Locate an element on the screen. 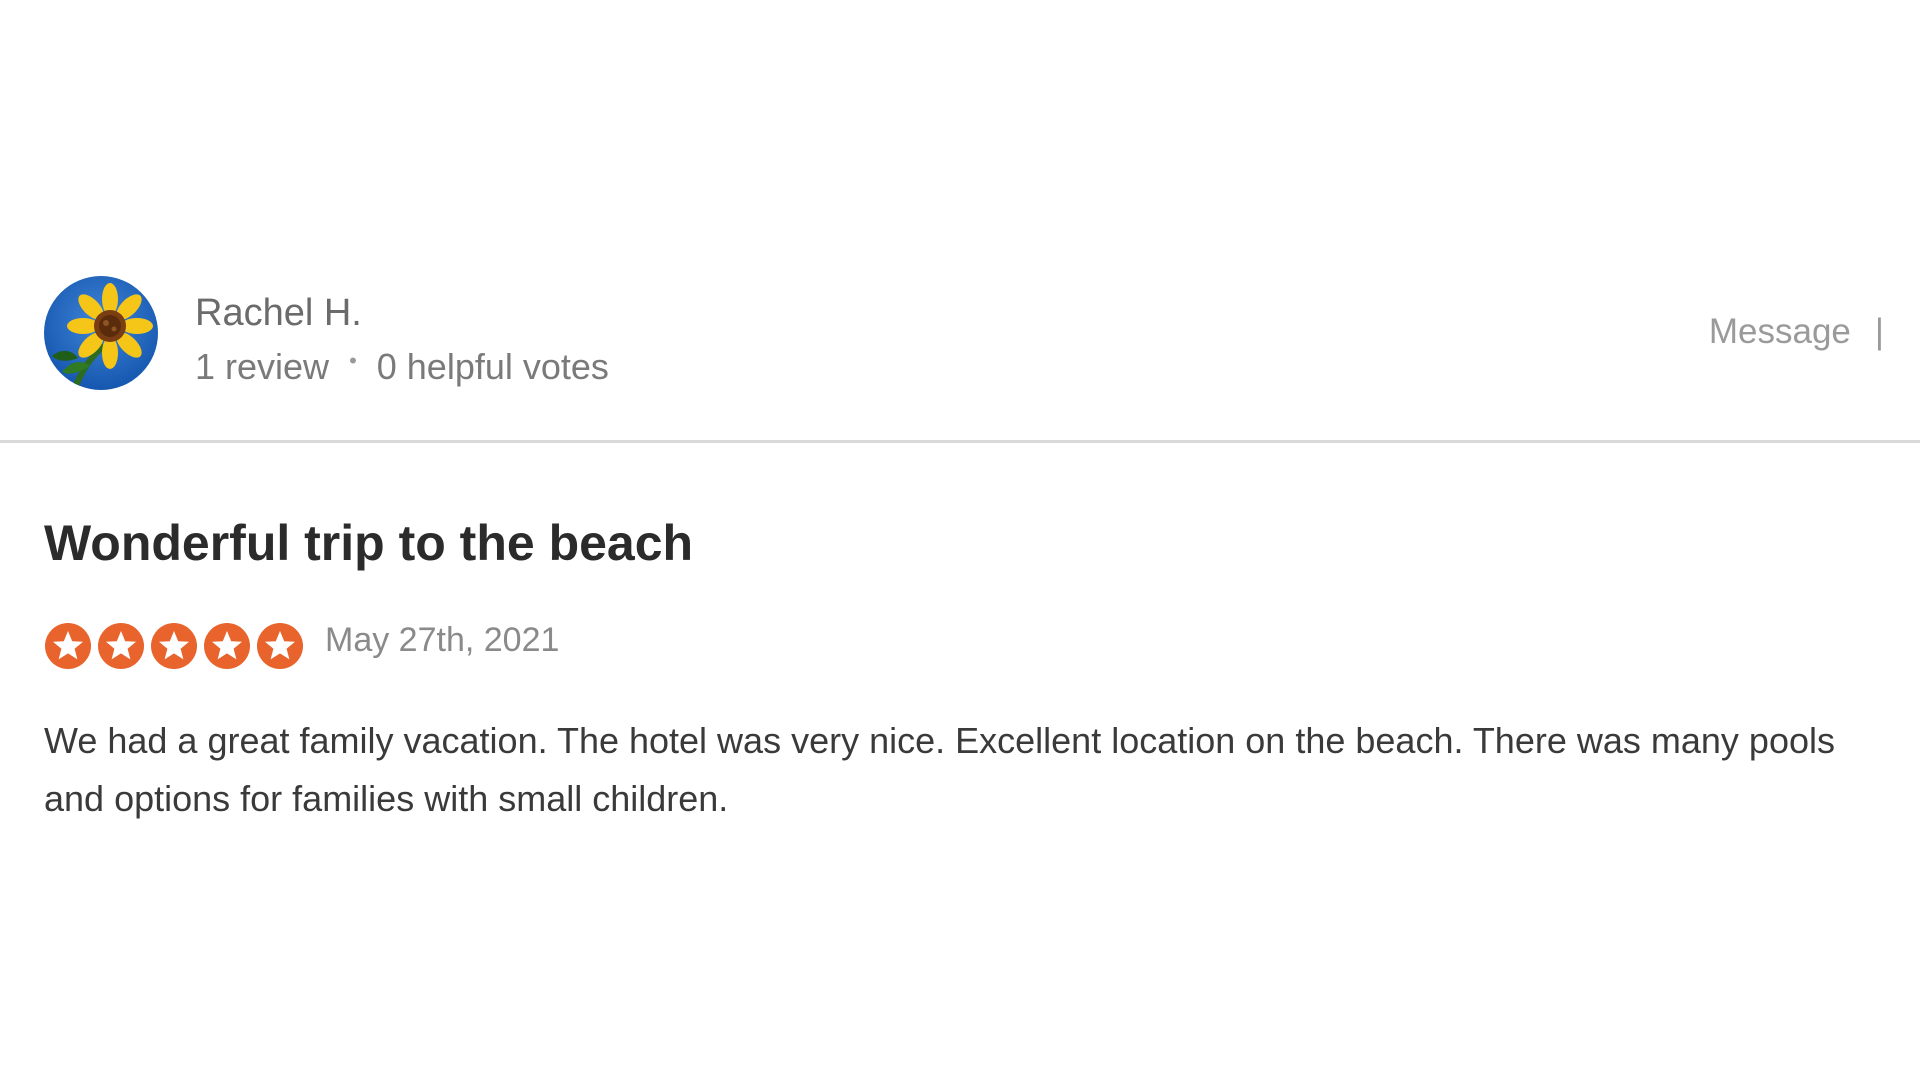  message-link: Message is located at coordinates (1780, 332).